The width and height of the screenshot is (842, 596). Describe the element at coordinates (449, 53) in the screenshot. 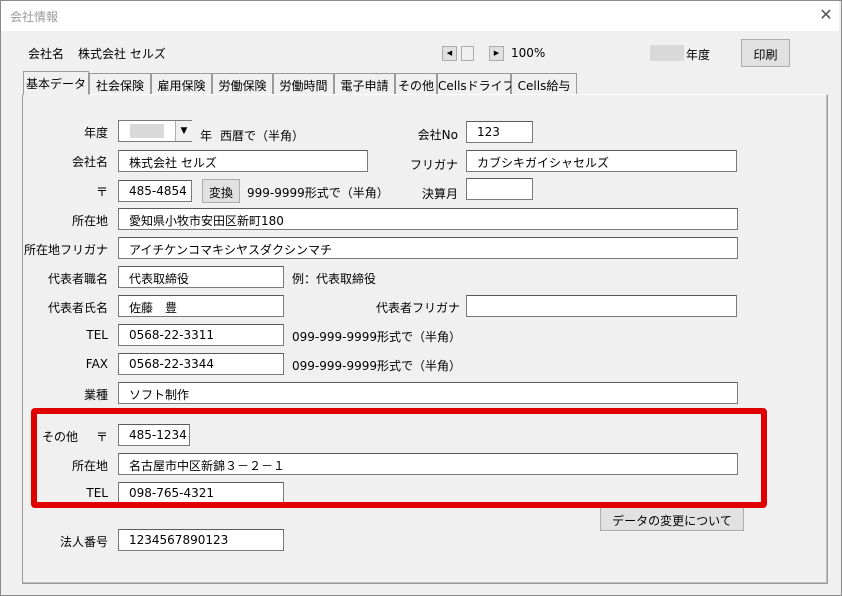

I see `zoom-decrease-button: ◀` at that location.